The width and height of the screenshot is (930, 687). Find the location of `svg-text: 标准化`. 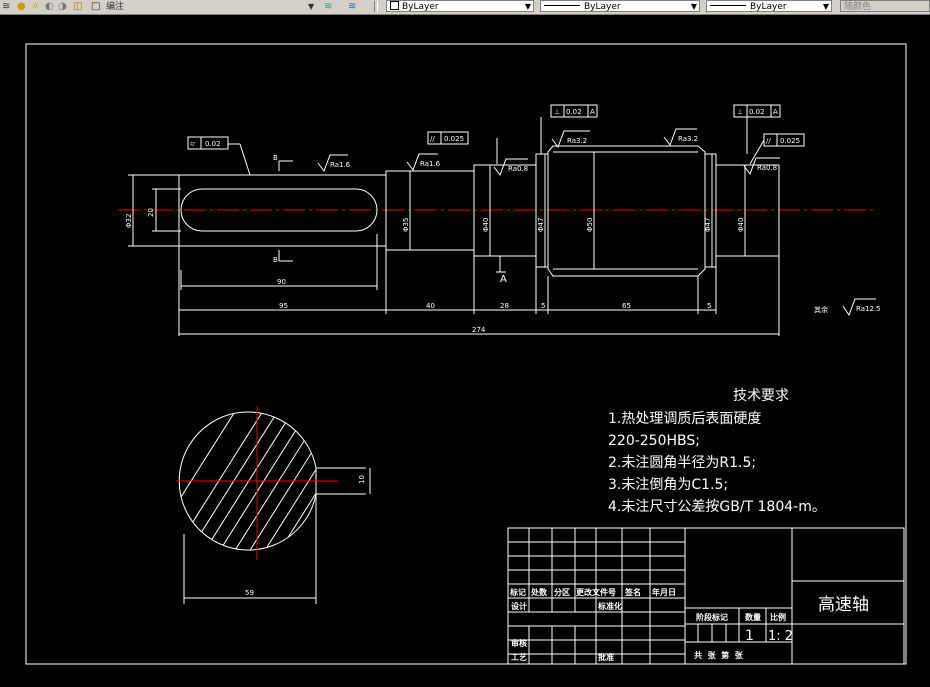

svg-text: 标准化 is located at coordinates (609, 606).